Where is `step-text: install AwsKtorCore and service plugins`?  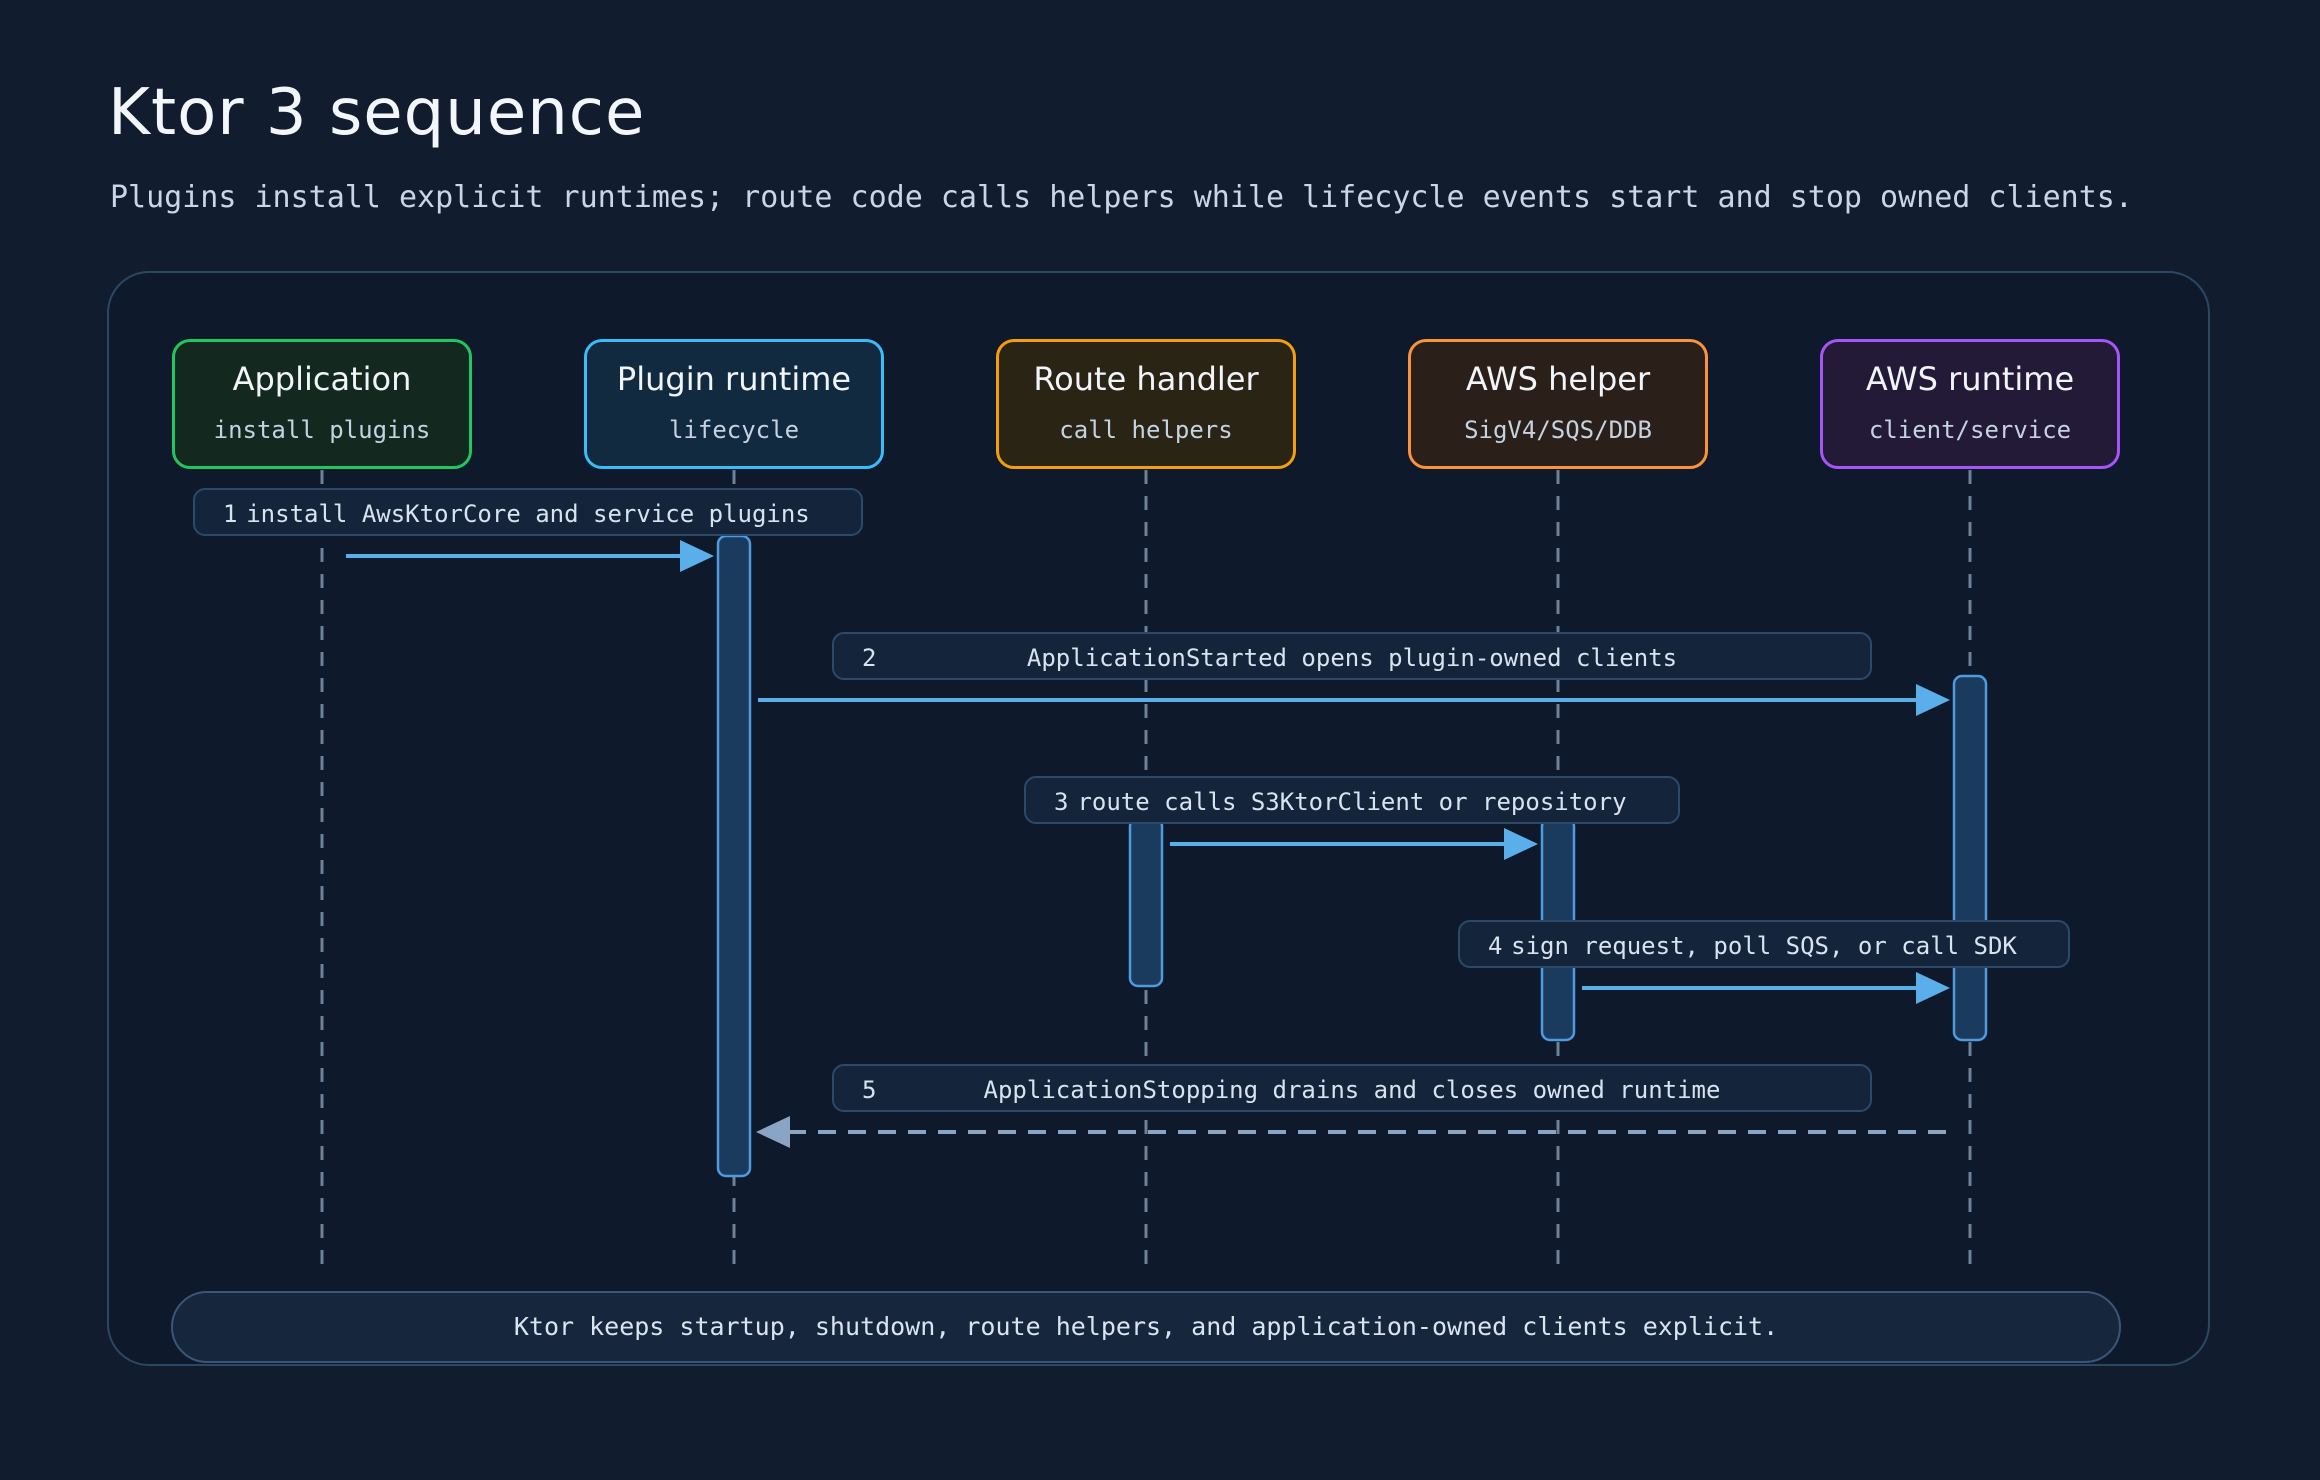 step-text: install AwsKtorCore and service plugins is located at coordinates (528, 514).